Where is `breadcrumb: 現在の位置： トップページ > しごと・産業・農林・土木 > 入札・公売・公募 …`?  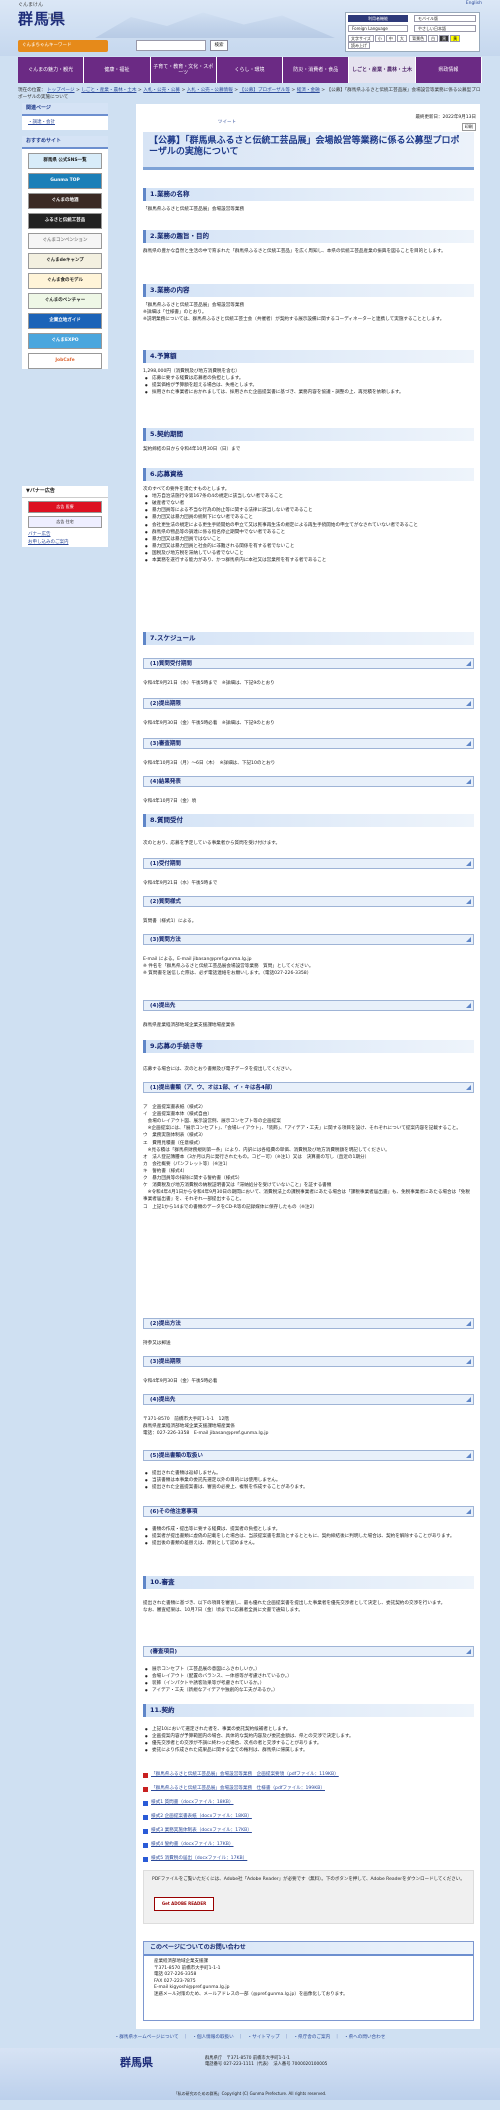
breadcrumb: 現在の位置： トップページ > しごと・産業・農林・土木 > 入札・公売・公募 … is located at coordinates (249, 94).